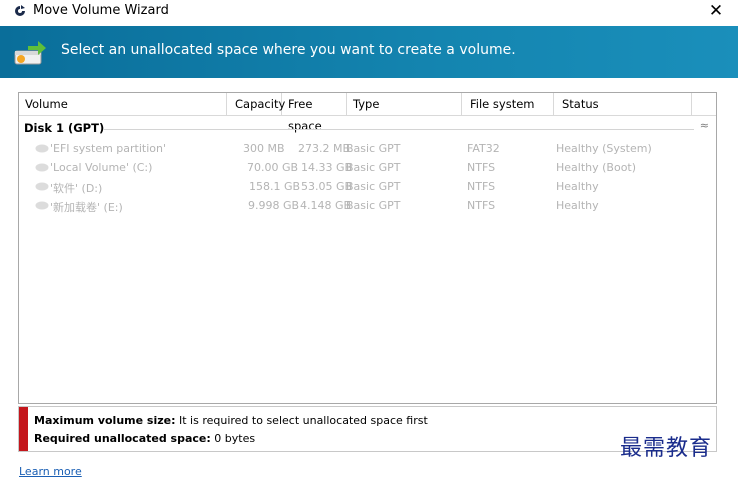 Image resolution: width=738 pixels, height=478 pixels. Describe the element at coordinates (274, 205) in the screenshot. I see `capacity: 9.998 GB` at that location.